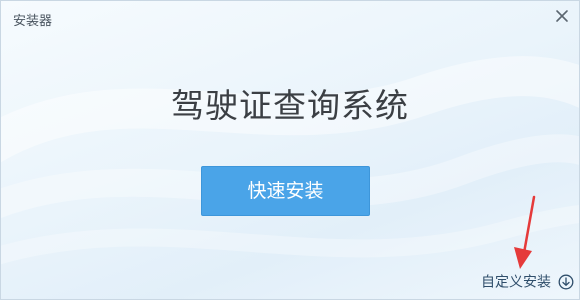 This screenshot has width=580, height=300. Describe the element at coordinates (516, 282) in the screenshot. I see `custom-install-label: 自定义安装` at that location.